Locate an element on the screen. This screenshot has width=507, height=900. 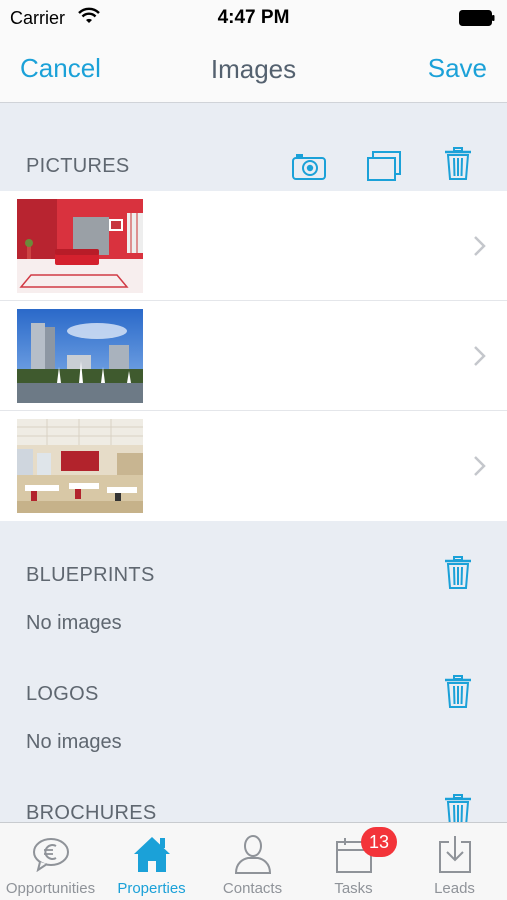
tab-label-leads: Leads is located at coordinates (454, 888).